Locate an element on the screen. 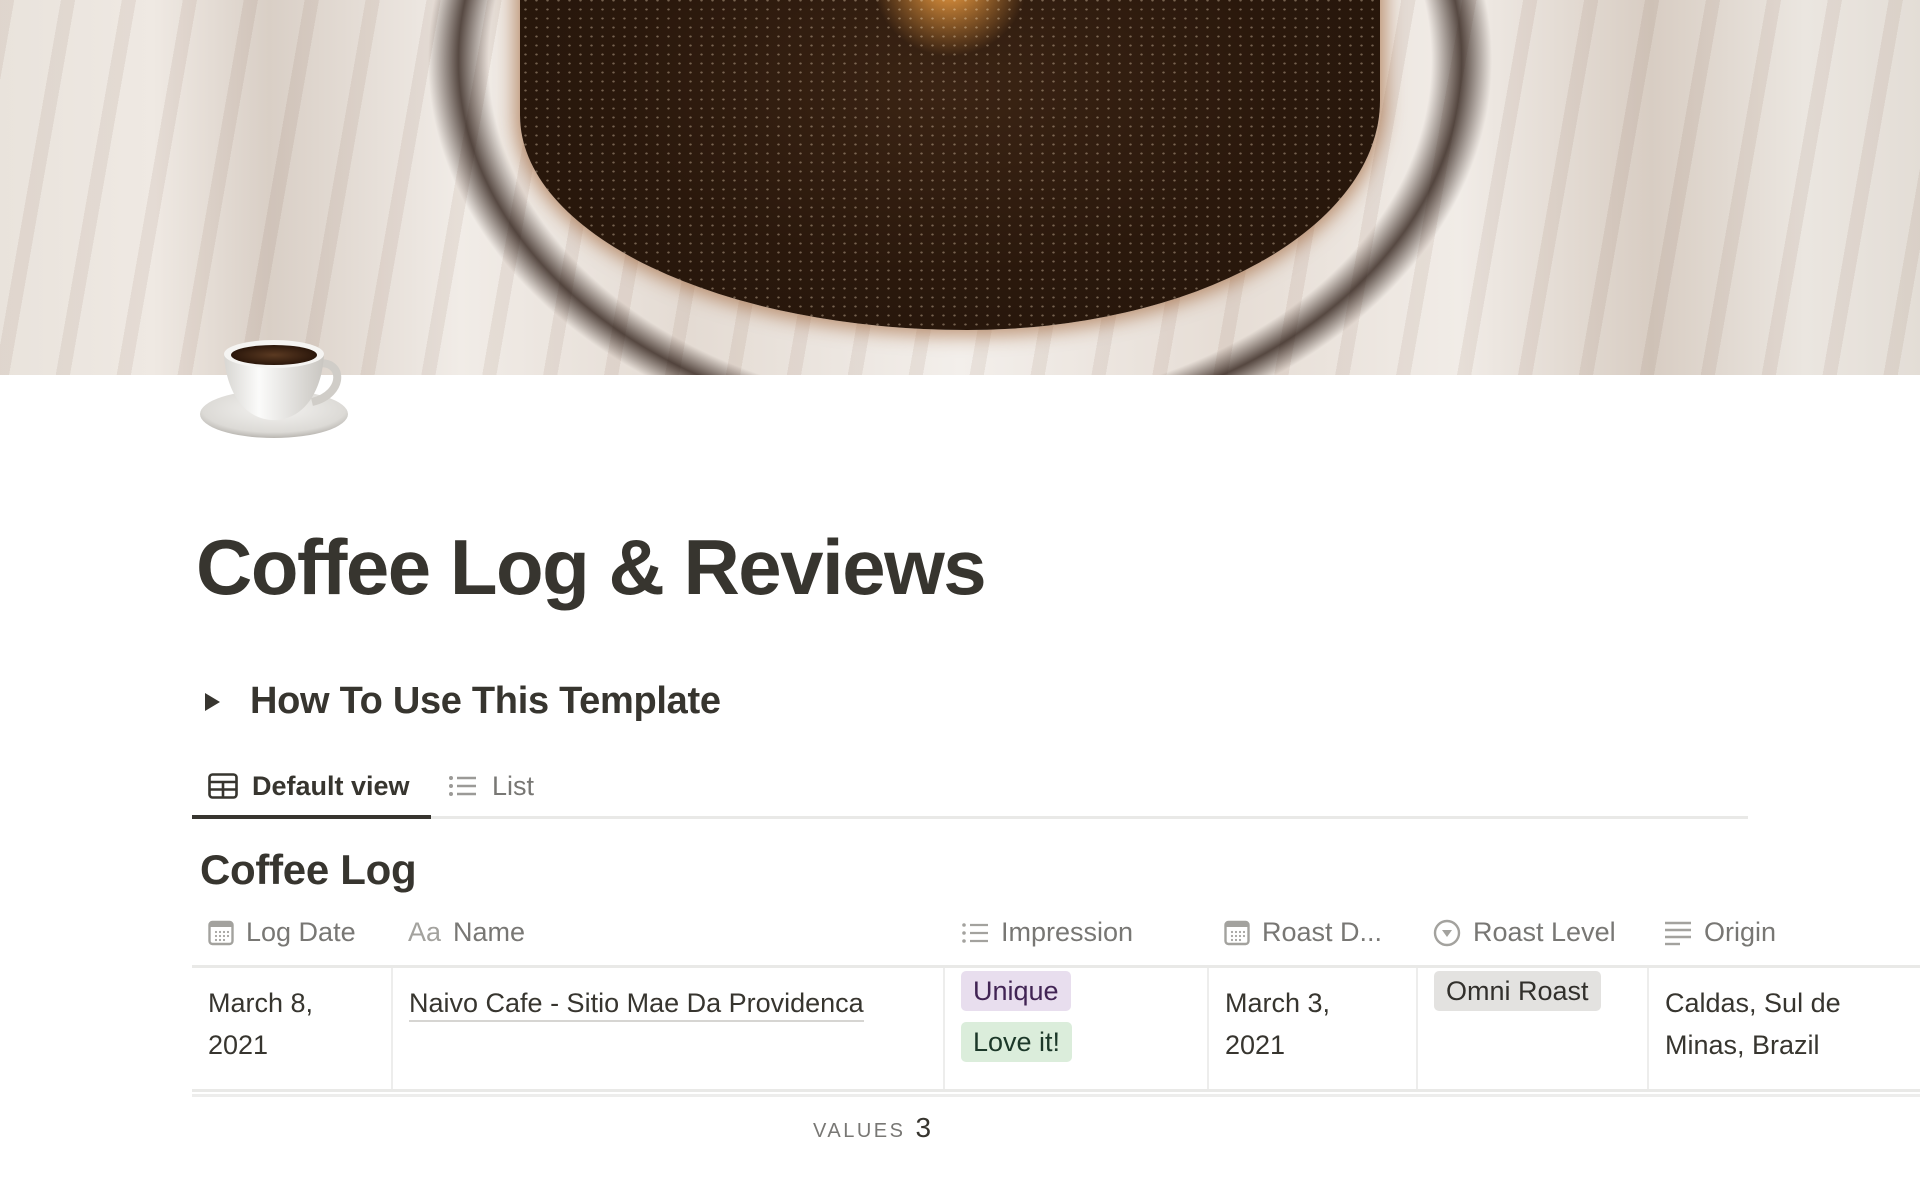  table-icon is located at coordinates (223, 786).